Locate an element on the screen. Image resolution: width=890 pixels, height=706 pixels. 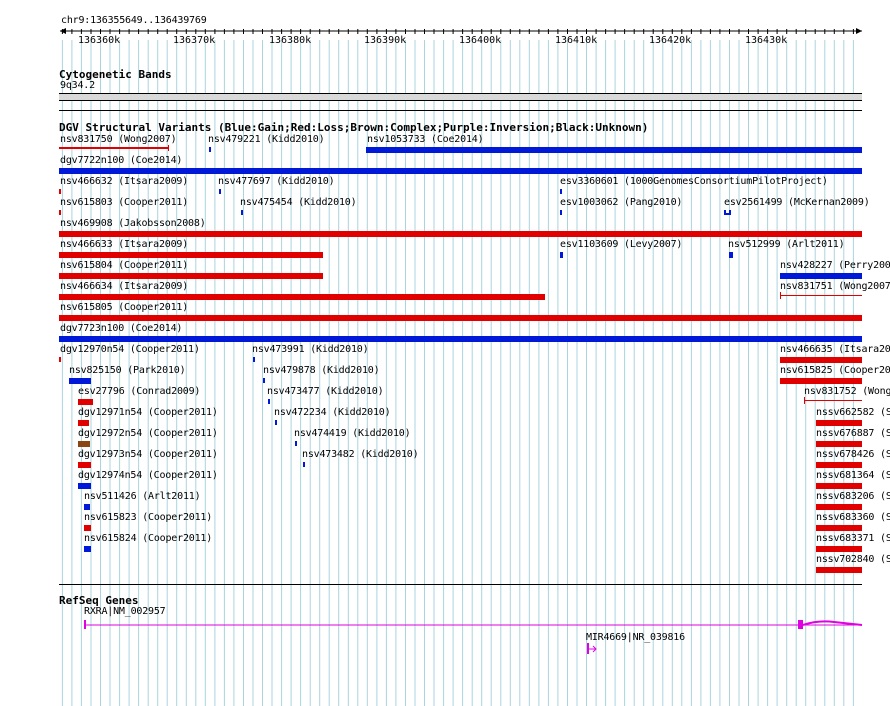
variant-bar-esv1103609 is located at coordinates (561, 255).